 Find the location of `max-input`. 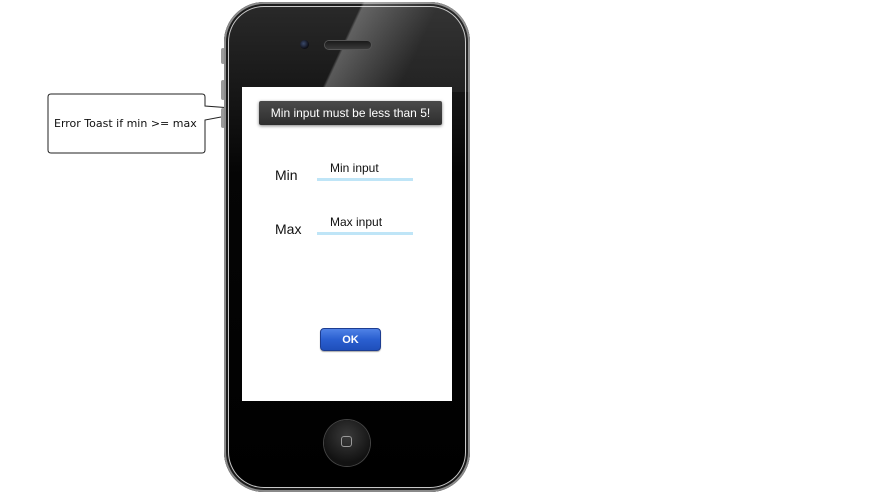

max-input is located at coordinates (365, 223).